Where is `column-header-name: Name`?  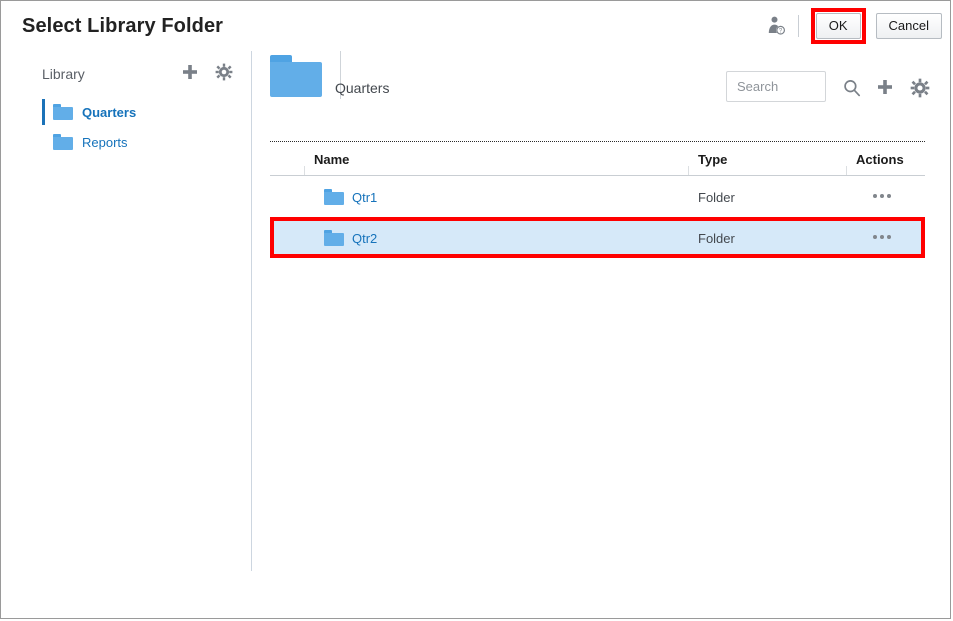
column-header-name: Name is located at coordinates (331, 159).